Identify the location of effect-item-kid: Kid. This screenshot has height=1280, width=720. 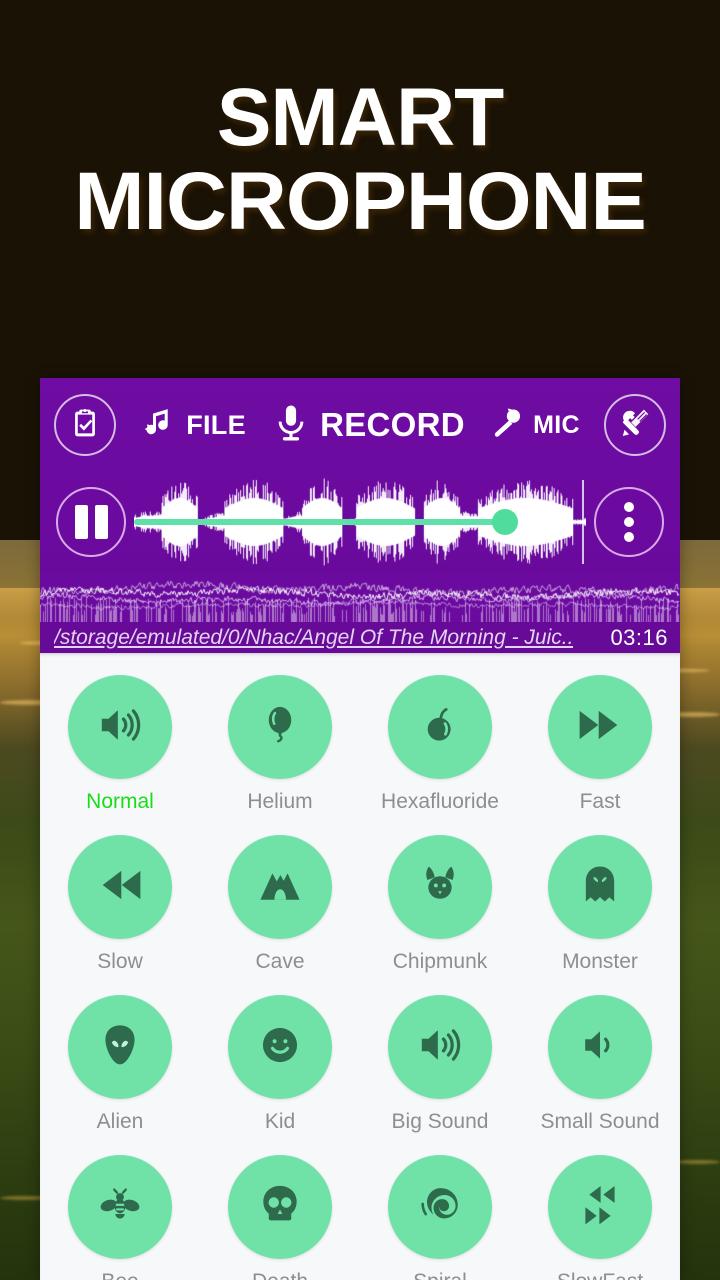
(280, 1064).